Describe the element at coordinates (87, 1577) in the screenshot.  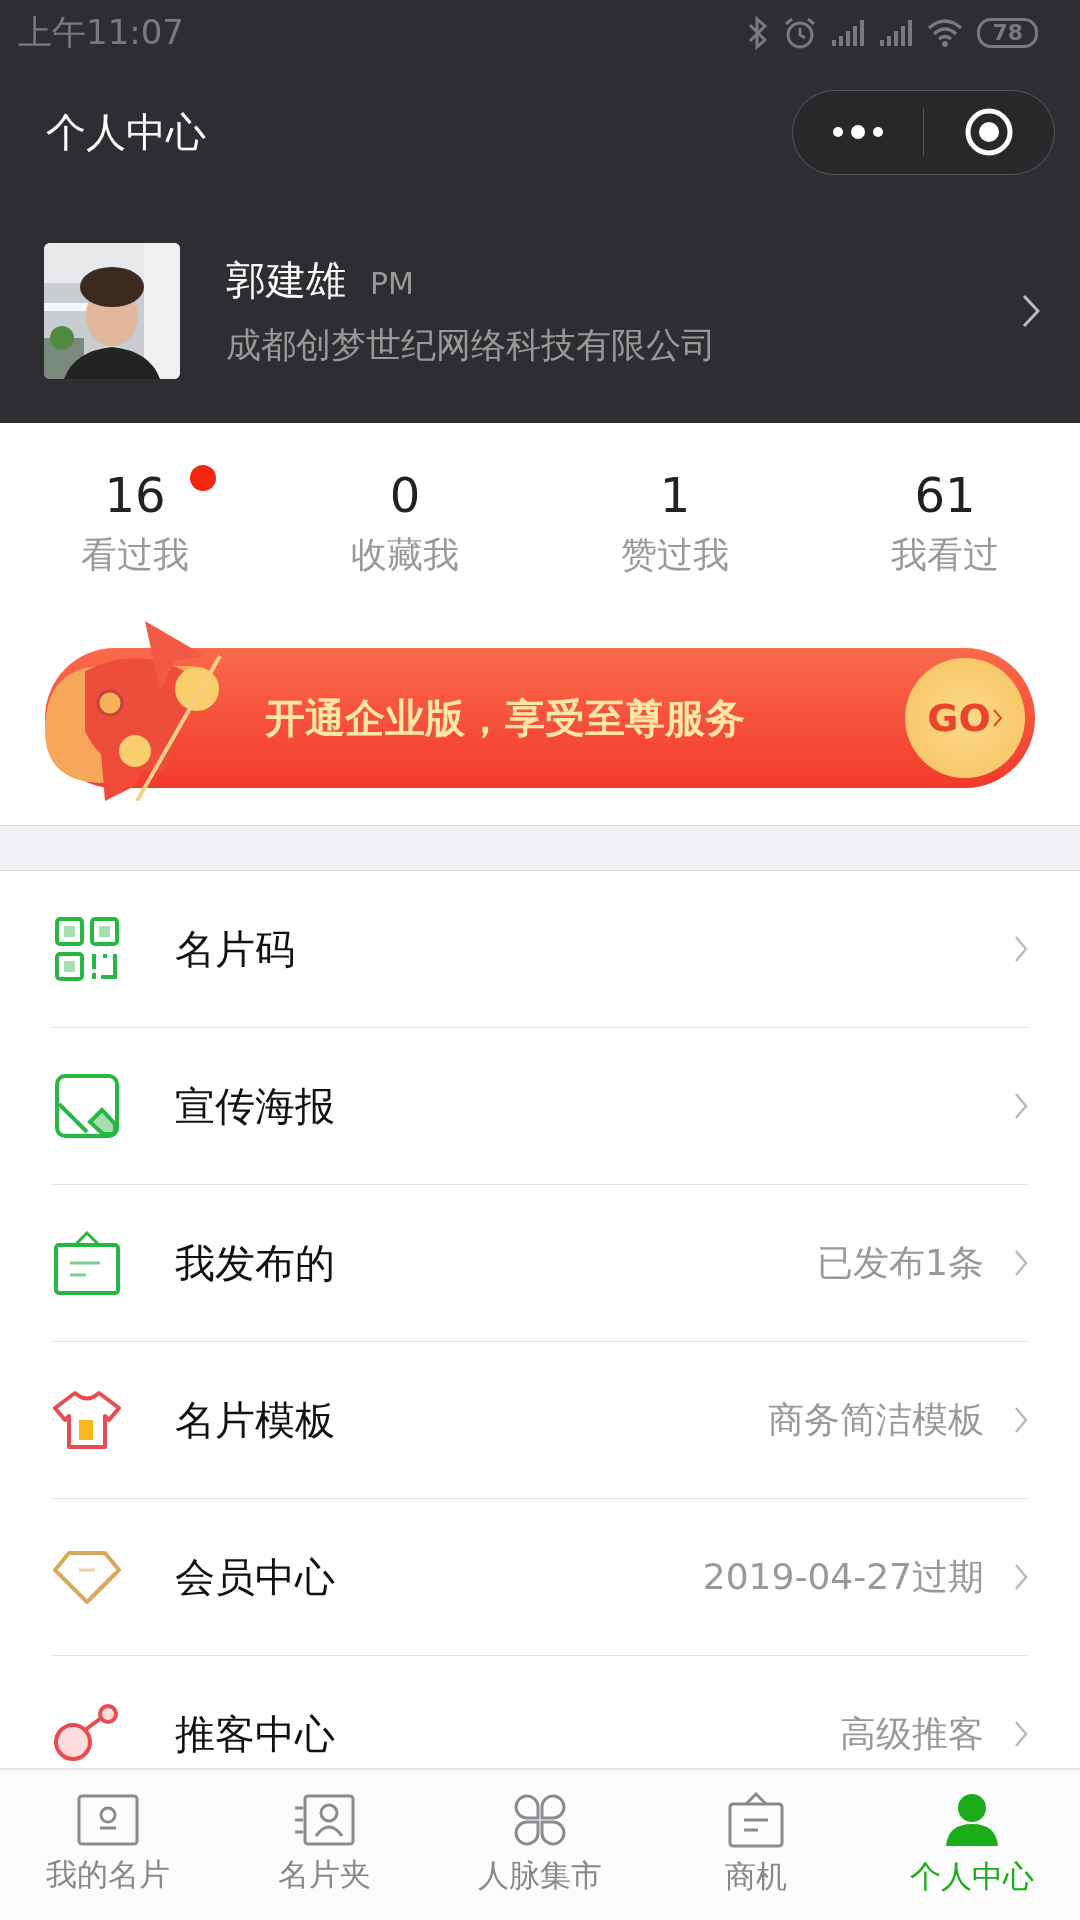
I see `diamond-icon` at that location.